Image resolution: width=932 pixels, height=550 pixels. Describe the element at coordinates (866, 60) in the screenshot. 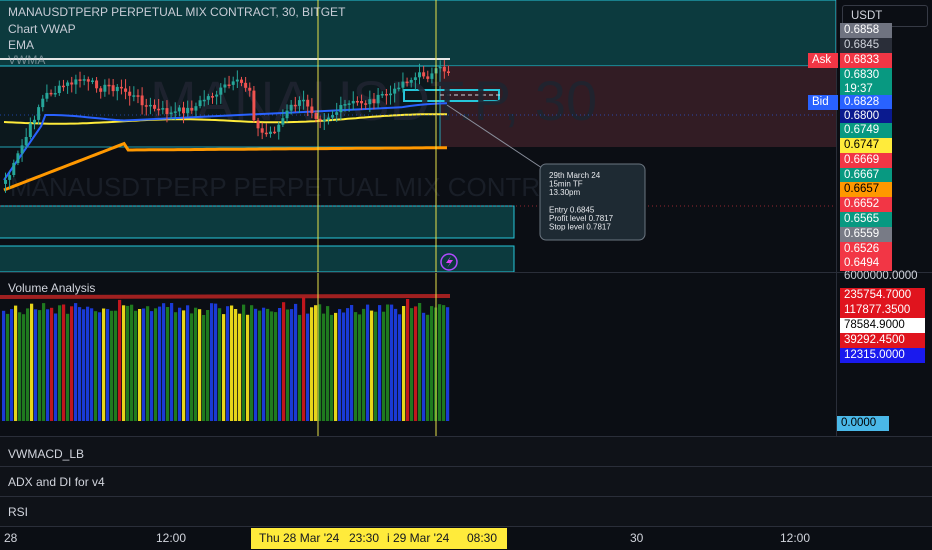

I see `price-label: 0.6833` at that location.